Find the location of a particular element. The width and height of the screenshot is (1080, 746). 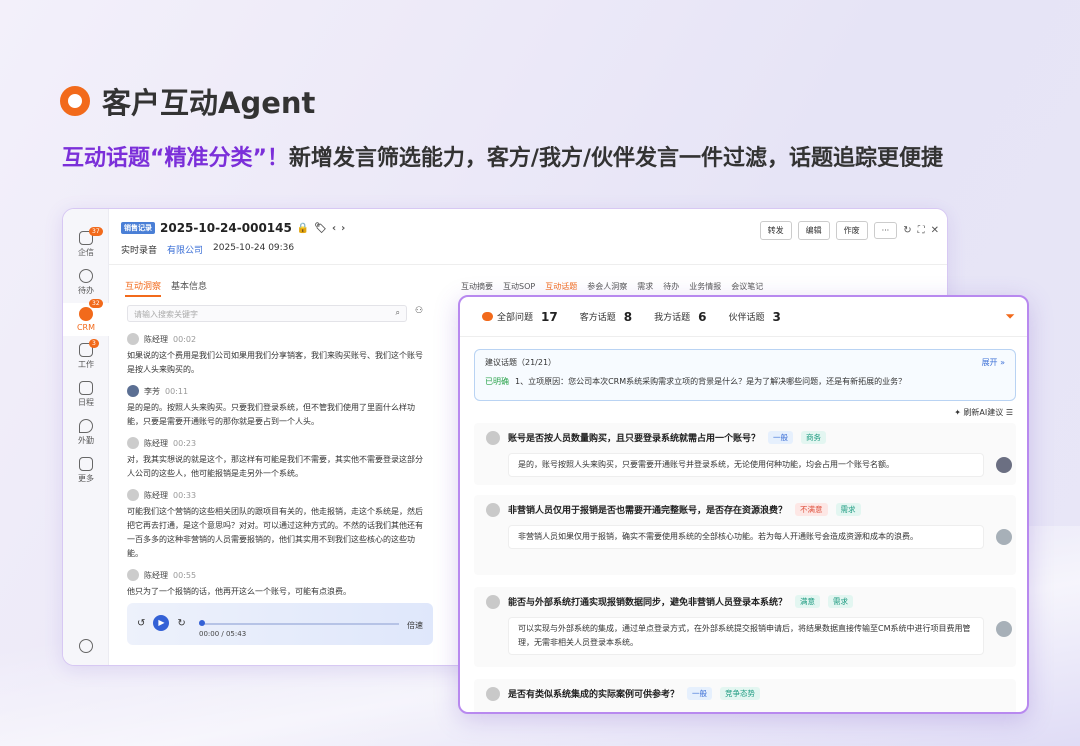

tab-insight: 互动洞察 is located at coordinates (143, 288).